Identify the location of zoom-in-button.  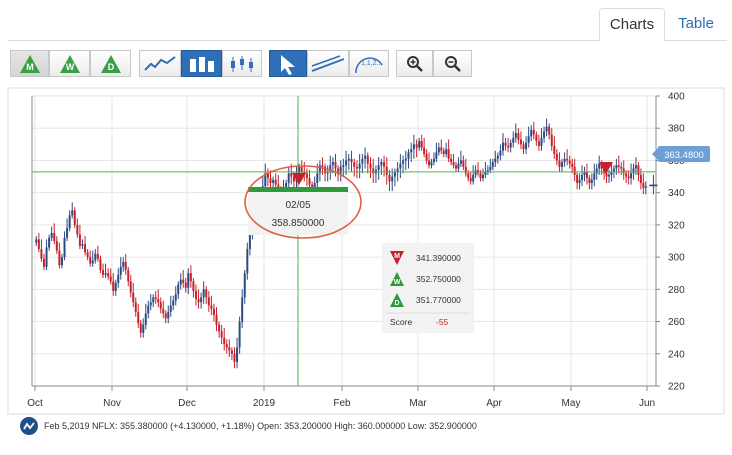
(414, 63).